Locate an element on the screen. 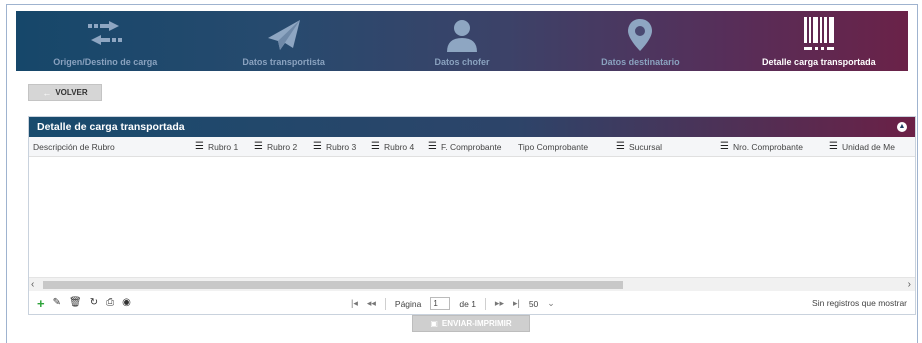 The height and width of the screenshot is (343, 922). panel-title: Detalle de carga transportada is located at coordinates (111, 127).